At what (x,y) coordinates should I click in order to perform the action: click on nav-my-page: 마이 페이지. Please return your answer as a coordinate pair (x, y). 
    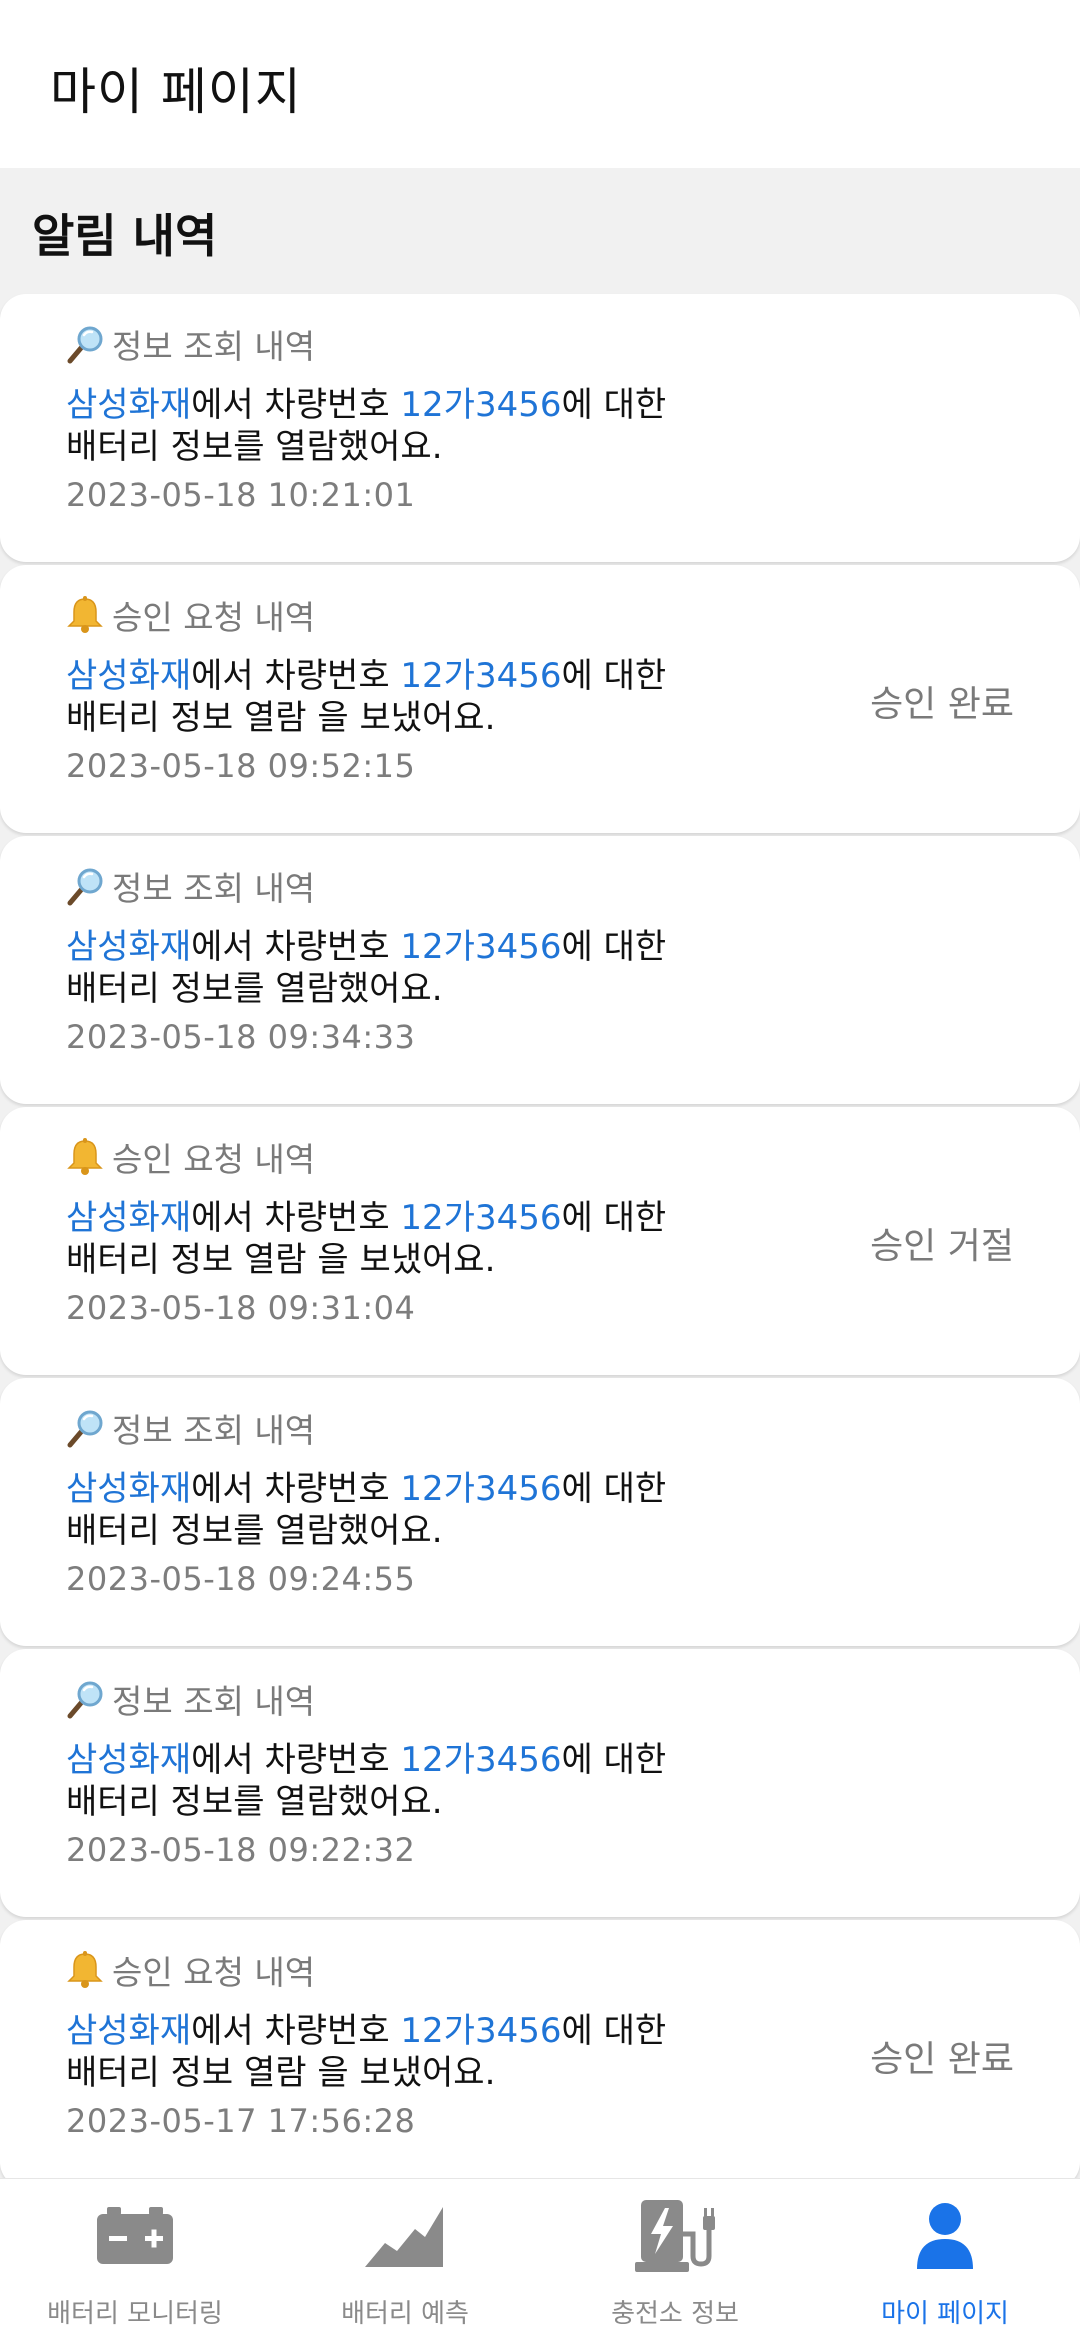
    Looking at the image, I should click on (945, 2252).